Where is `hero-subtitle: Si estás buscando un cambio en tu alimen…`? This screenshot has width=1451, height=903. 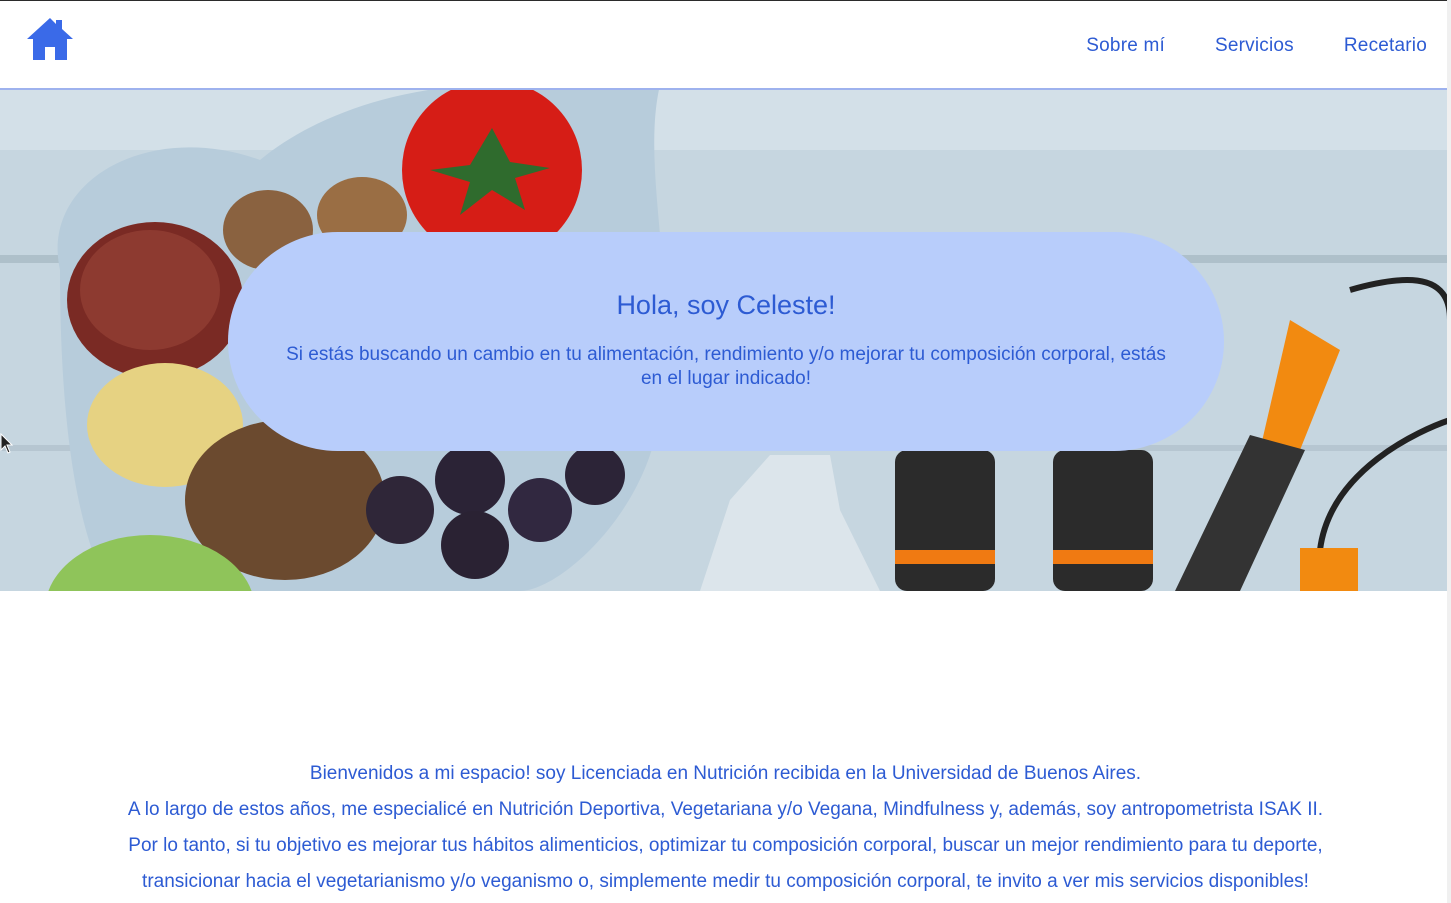 hero-subtitle: Si estás buscando un cambio en tu alimen… is located at coordinates (726, 366).